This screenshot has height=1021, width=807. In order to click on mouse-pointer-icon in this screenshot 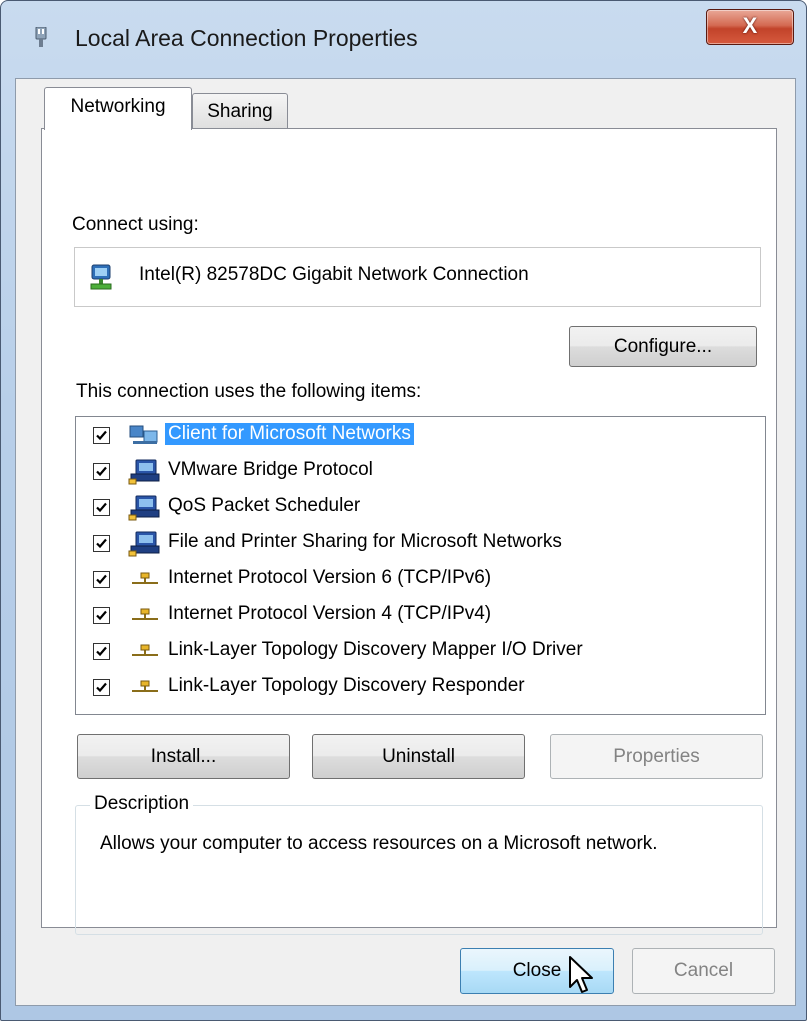, I will do `click(581, 974)`.